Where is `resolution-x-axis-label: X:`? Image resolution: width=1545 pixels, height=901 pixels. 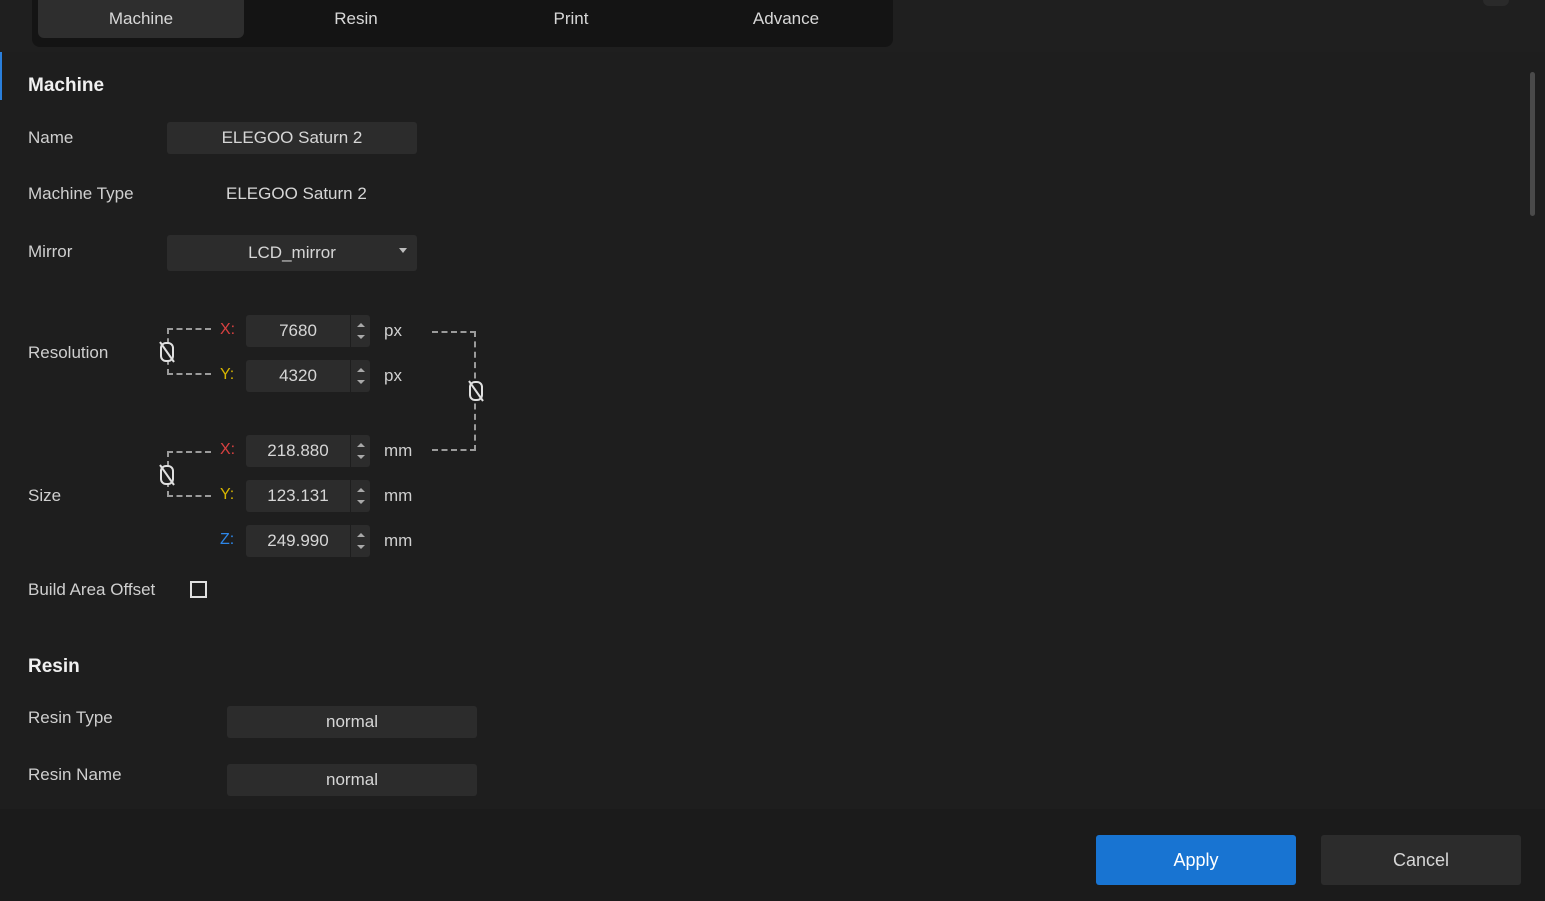 resolution-x-axis-label: X: is located at coordinates (228, 329).